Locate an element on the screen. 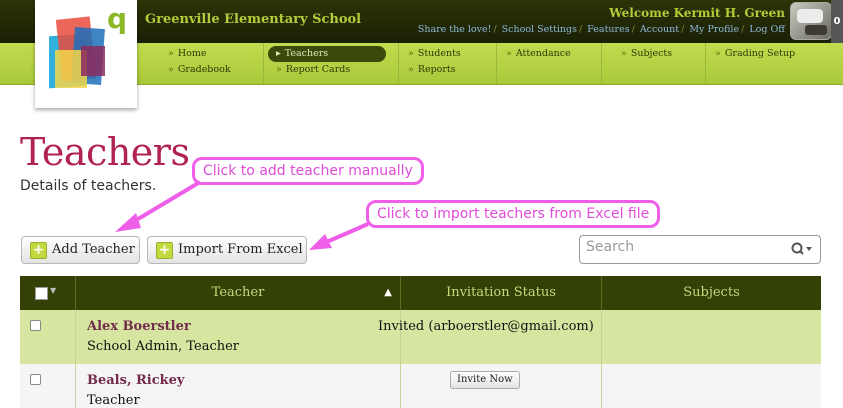 This screenshot has height=408, width=843. search-input: Search is located at coordinates (700, 249).